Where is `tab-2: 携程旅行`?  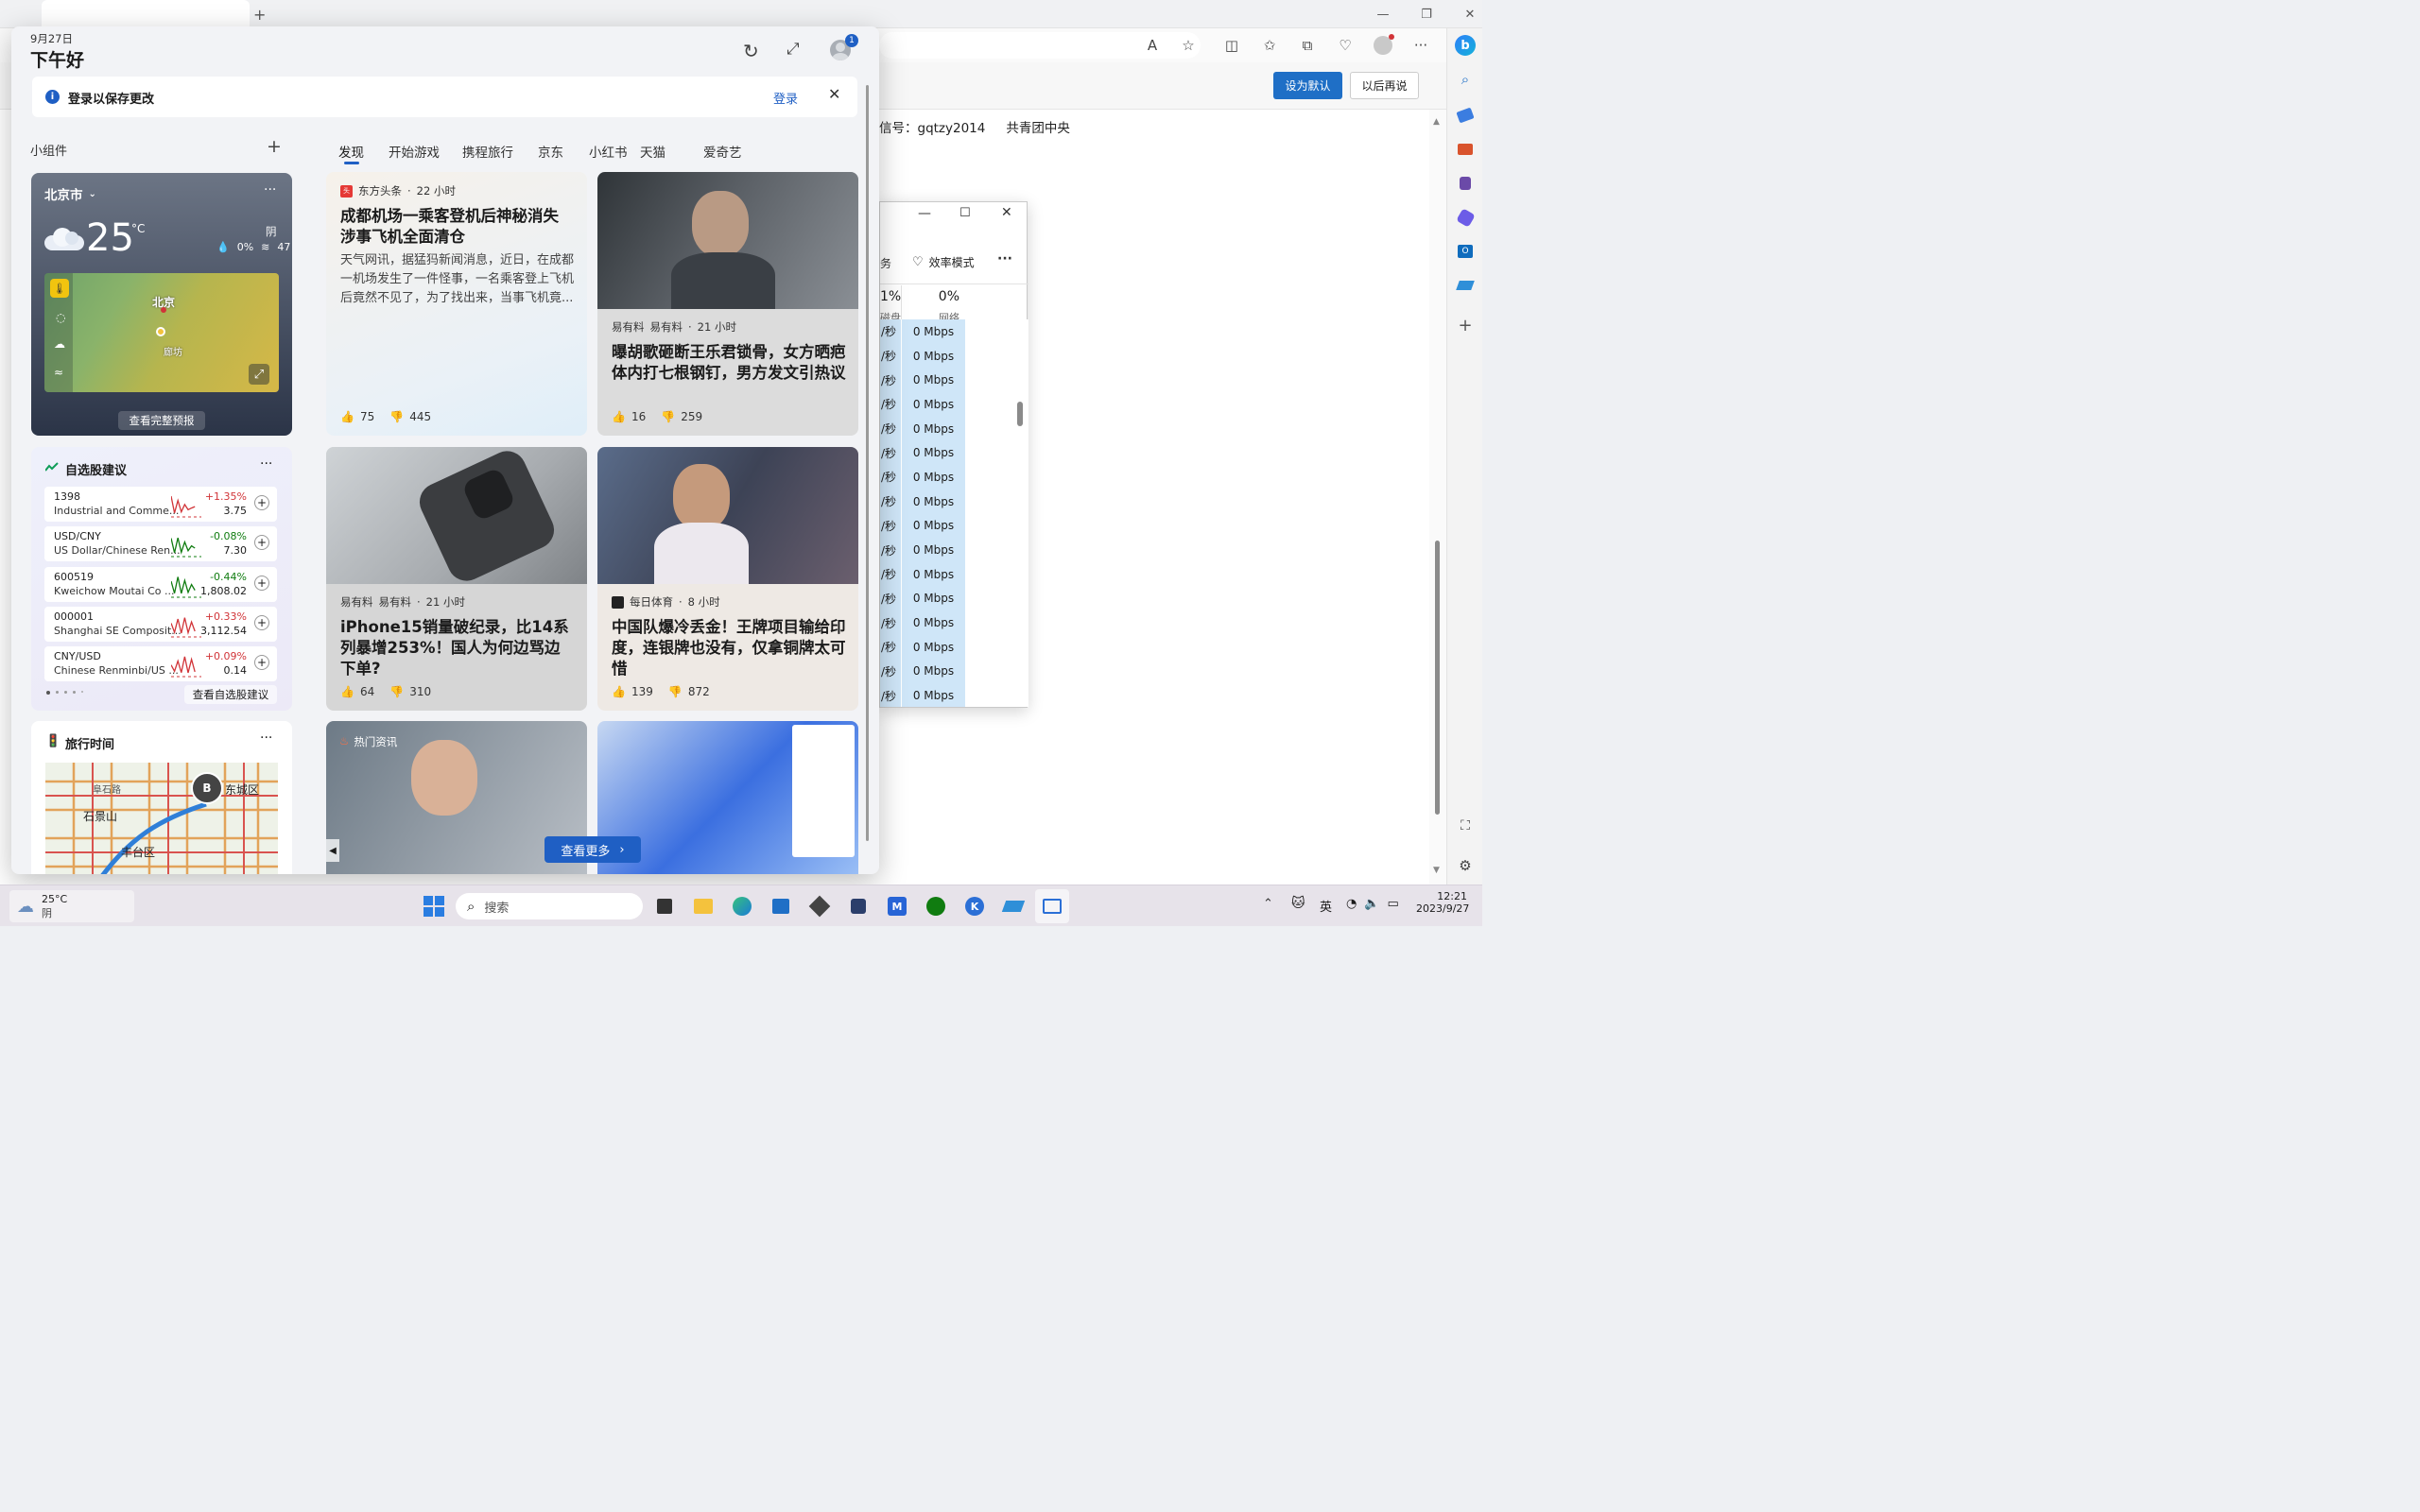 tab-2: 携程旅行 is located at coordinates (487, 151).